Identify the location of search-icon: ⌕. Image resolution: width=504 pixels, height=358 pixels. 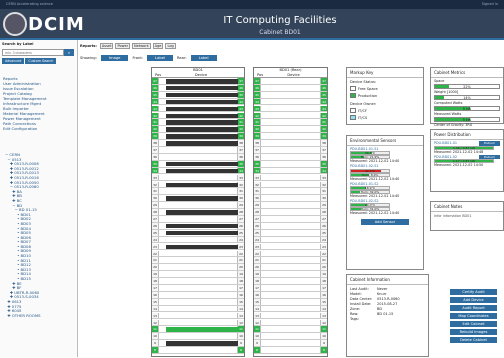
(69, 52).